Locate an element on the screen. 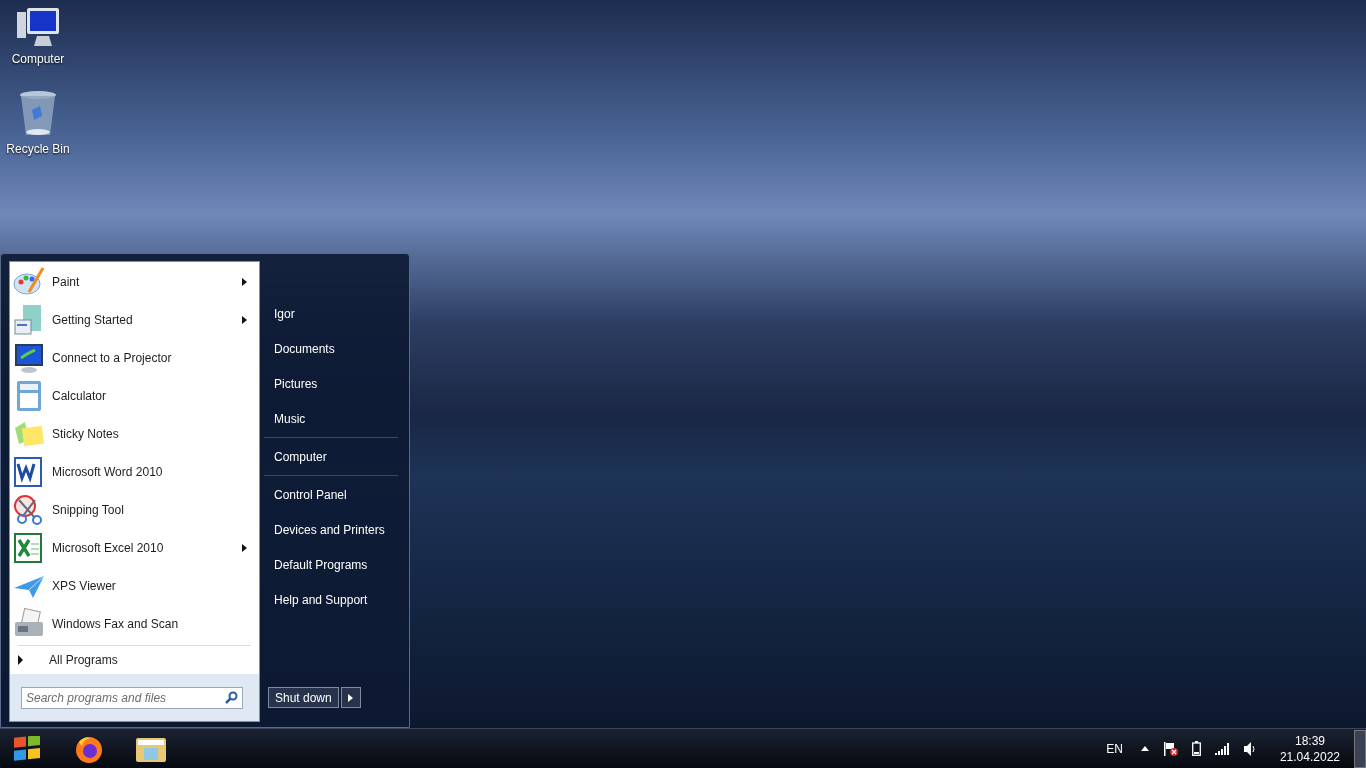  clock: 18:39 21.04.2022 is located at coordinates (1309, 748).